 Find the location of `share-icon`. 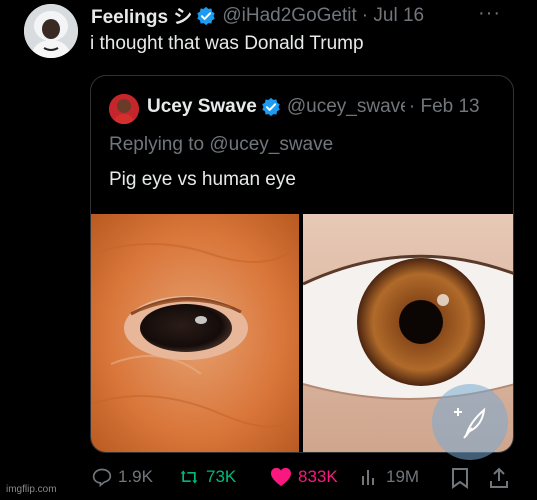

share-icon is located at coordinates (499, 477).